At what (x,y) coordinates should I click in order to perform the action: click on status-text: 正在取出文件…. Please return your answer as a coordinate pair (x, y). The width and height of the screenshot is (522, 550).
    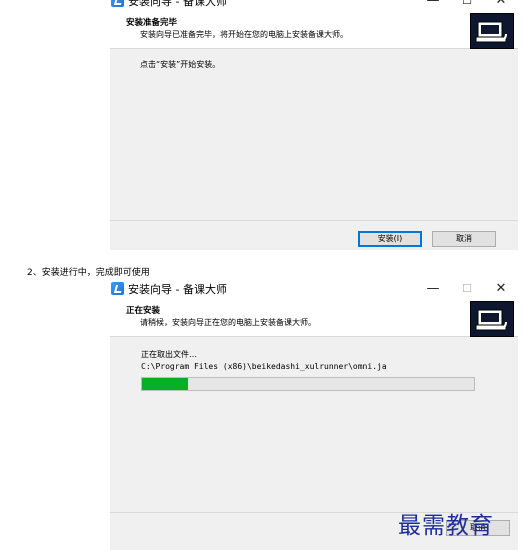
    Looking at the image, I should click on (169, 354).